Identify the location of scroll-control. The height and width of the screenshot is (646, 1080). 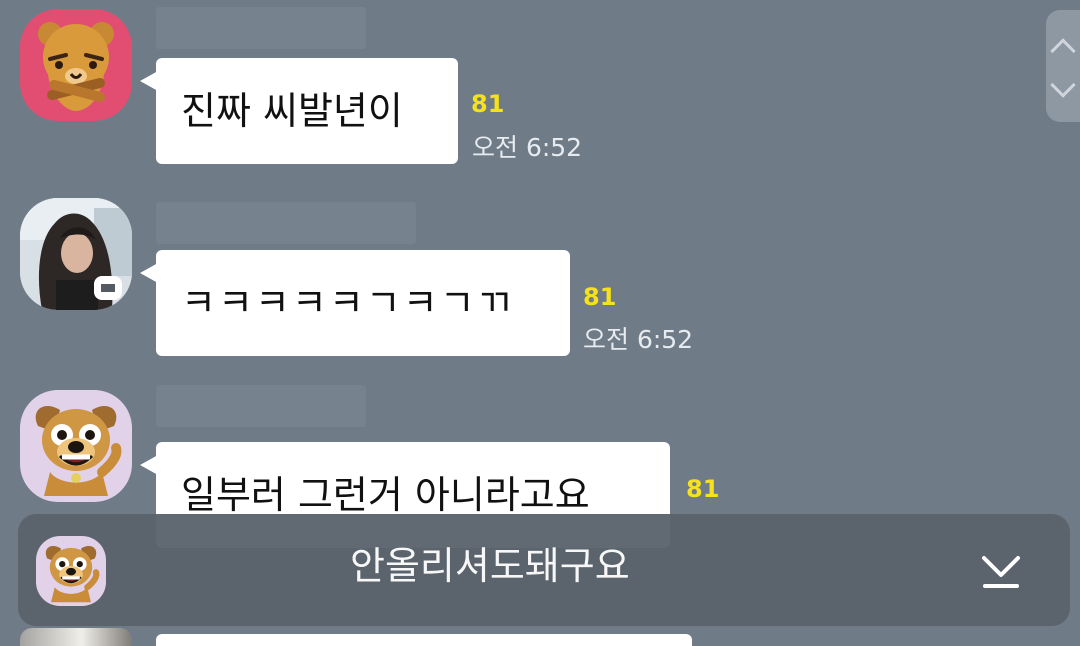
(1063, 66).